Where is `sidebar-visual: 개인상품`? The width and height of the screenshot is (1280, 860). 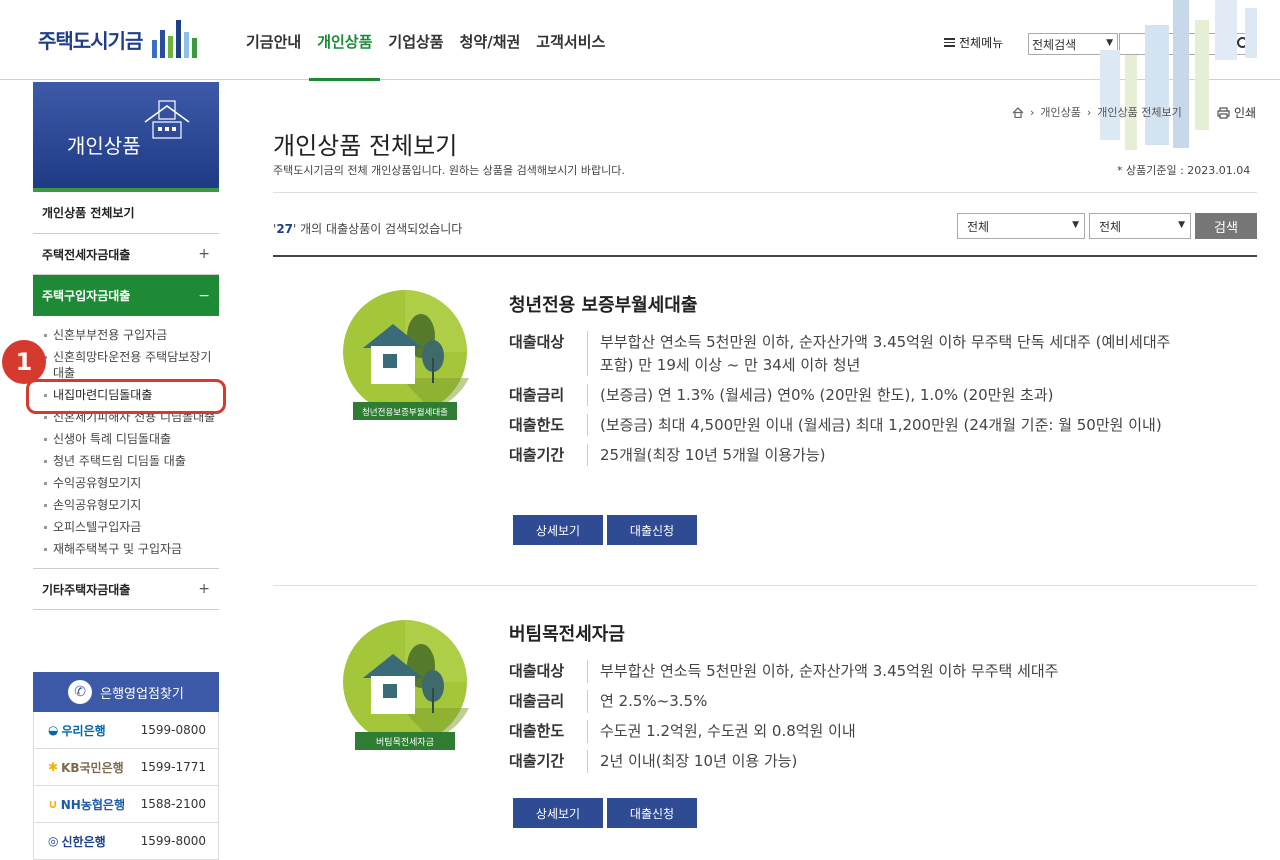
sidebar-visual: 개인상품 is located at coordinates (126, 137).